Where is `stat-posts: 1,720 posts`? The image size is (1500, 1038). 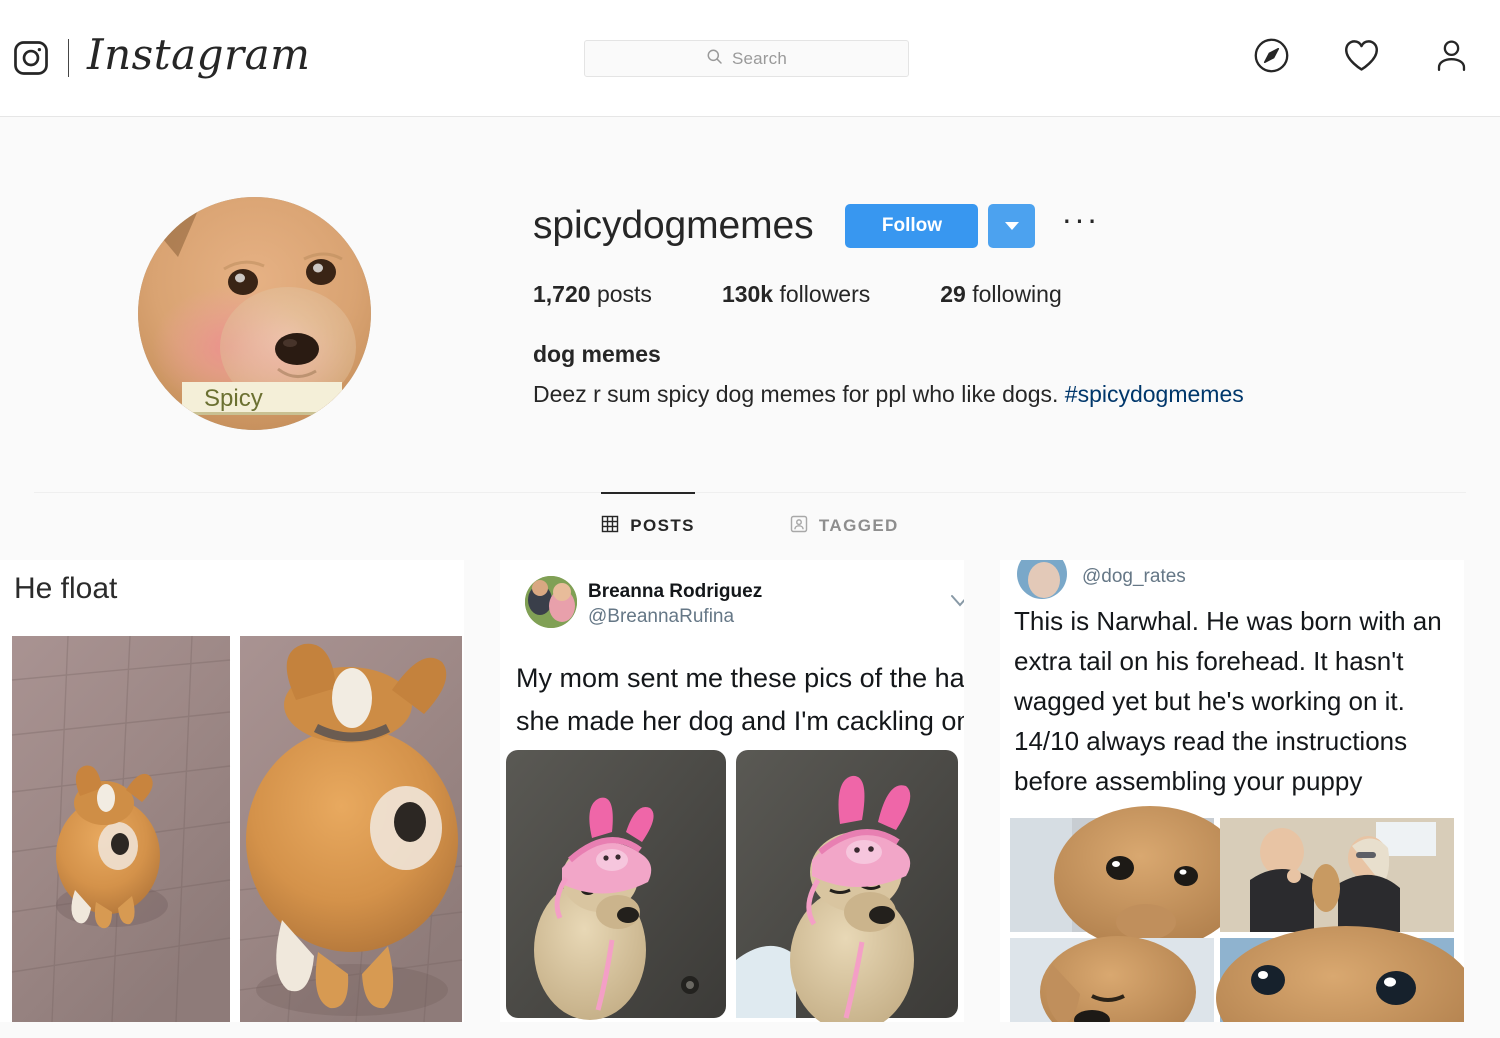
stat-posts: 1,720 posts is located at coordinates (592, 294).